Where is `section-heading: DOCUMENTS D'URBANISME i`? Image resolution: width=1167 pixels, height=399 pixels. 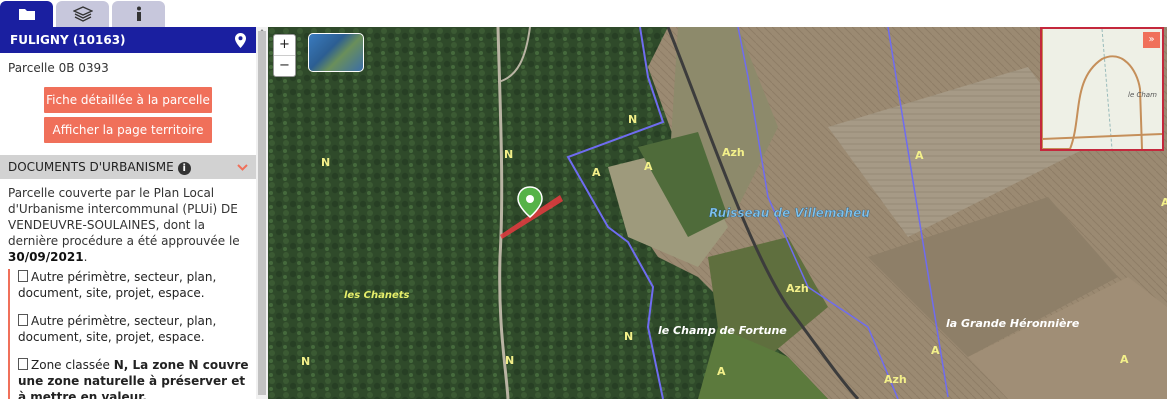
section-heading: DOCUMENTS D'URBANISME i is located at coordinates (99, 167).